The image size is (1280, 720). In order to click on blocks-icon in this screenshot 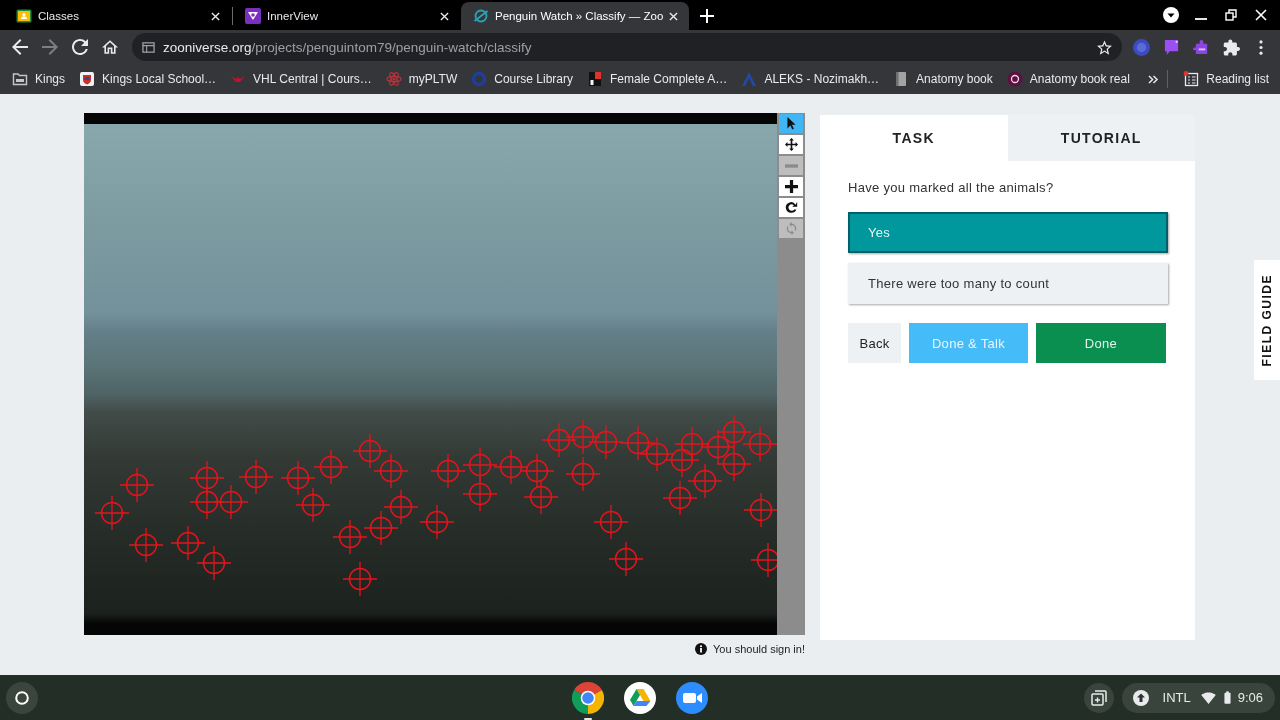, I will do `click(595, 79)`.